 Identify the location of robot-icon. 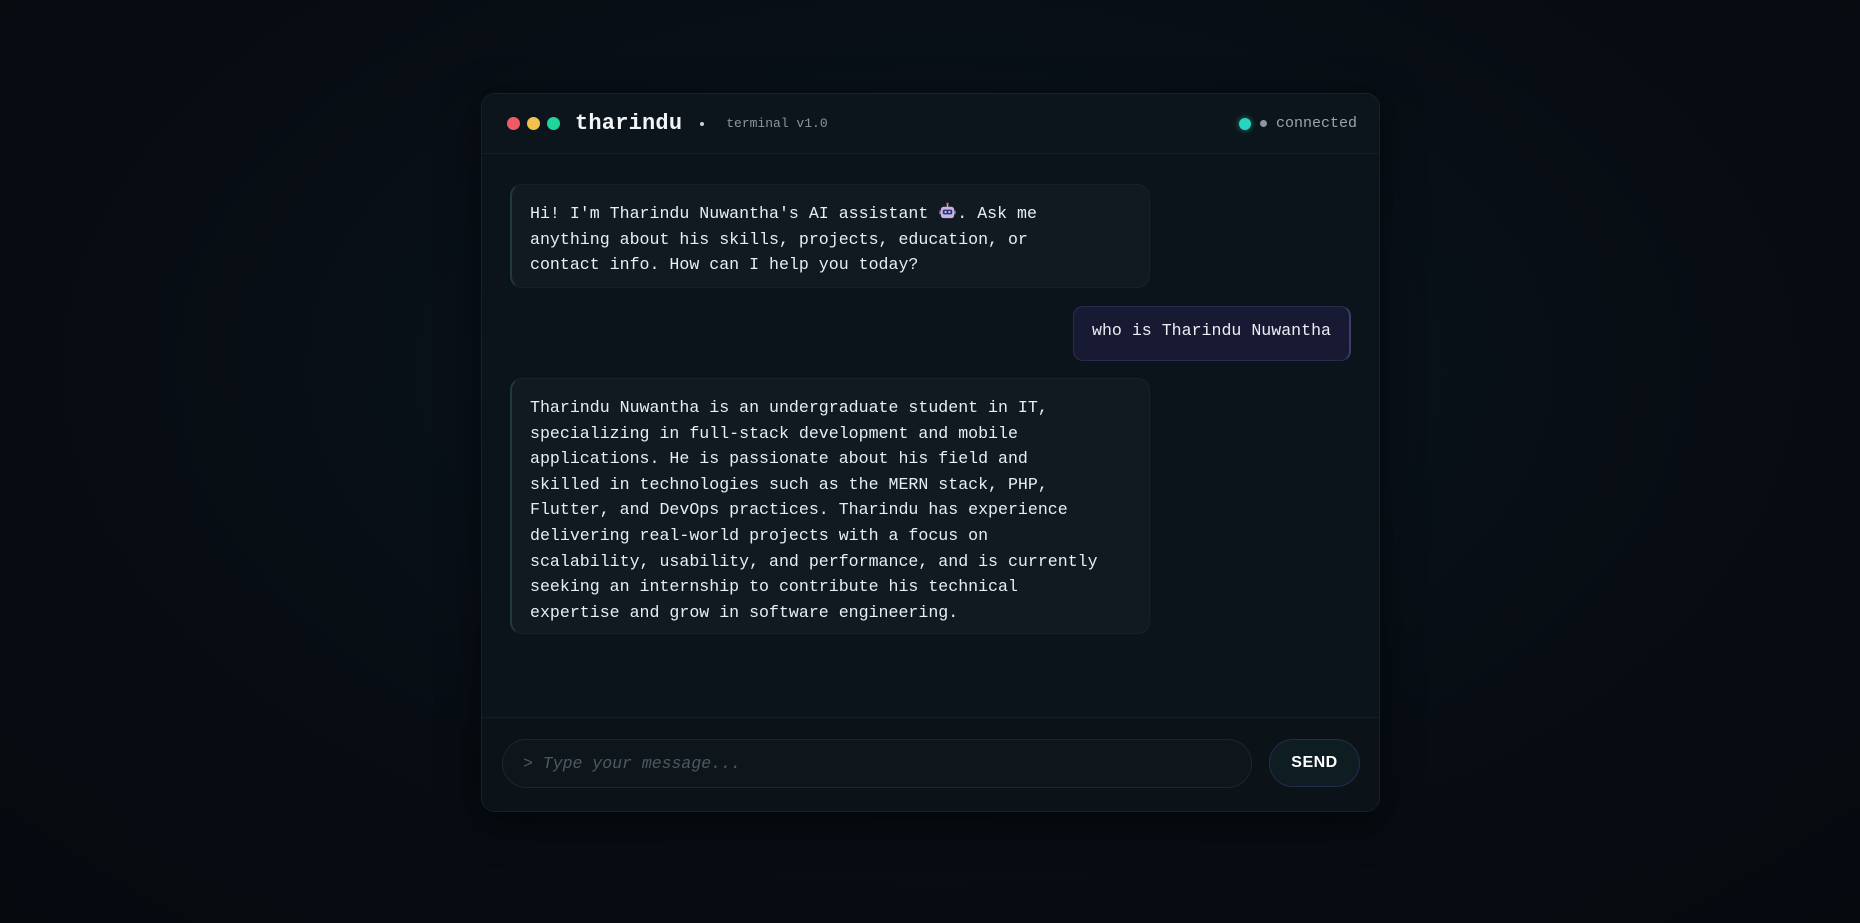
(947, 210).